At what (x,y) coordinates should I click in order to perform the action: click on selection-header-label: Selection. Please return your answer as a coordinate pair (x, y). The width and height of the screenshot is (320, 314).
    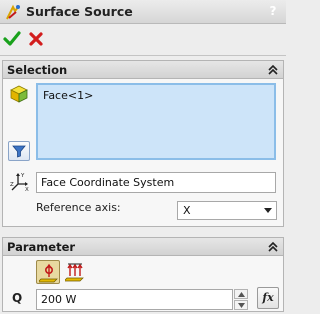
    Looking at the image, I should click on (37, 70).